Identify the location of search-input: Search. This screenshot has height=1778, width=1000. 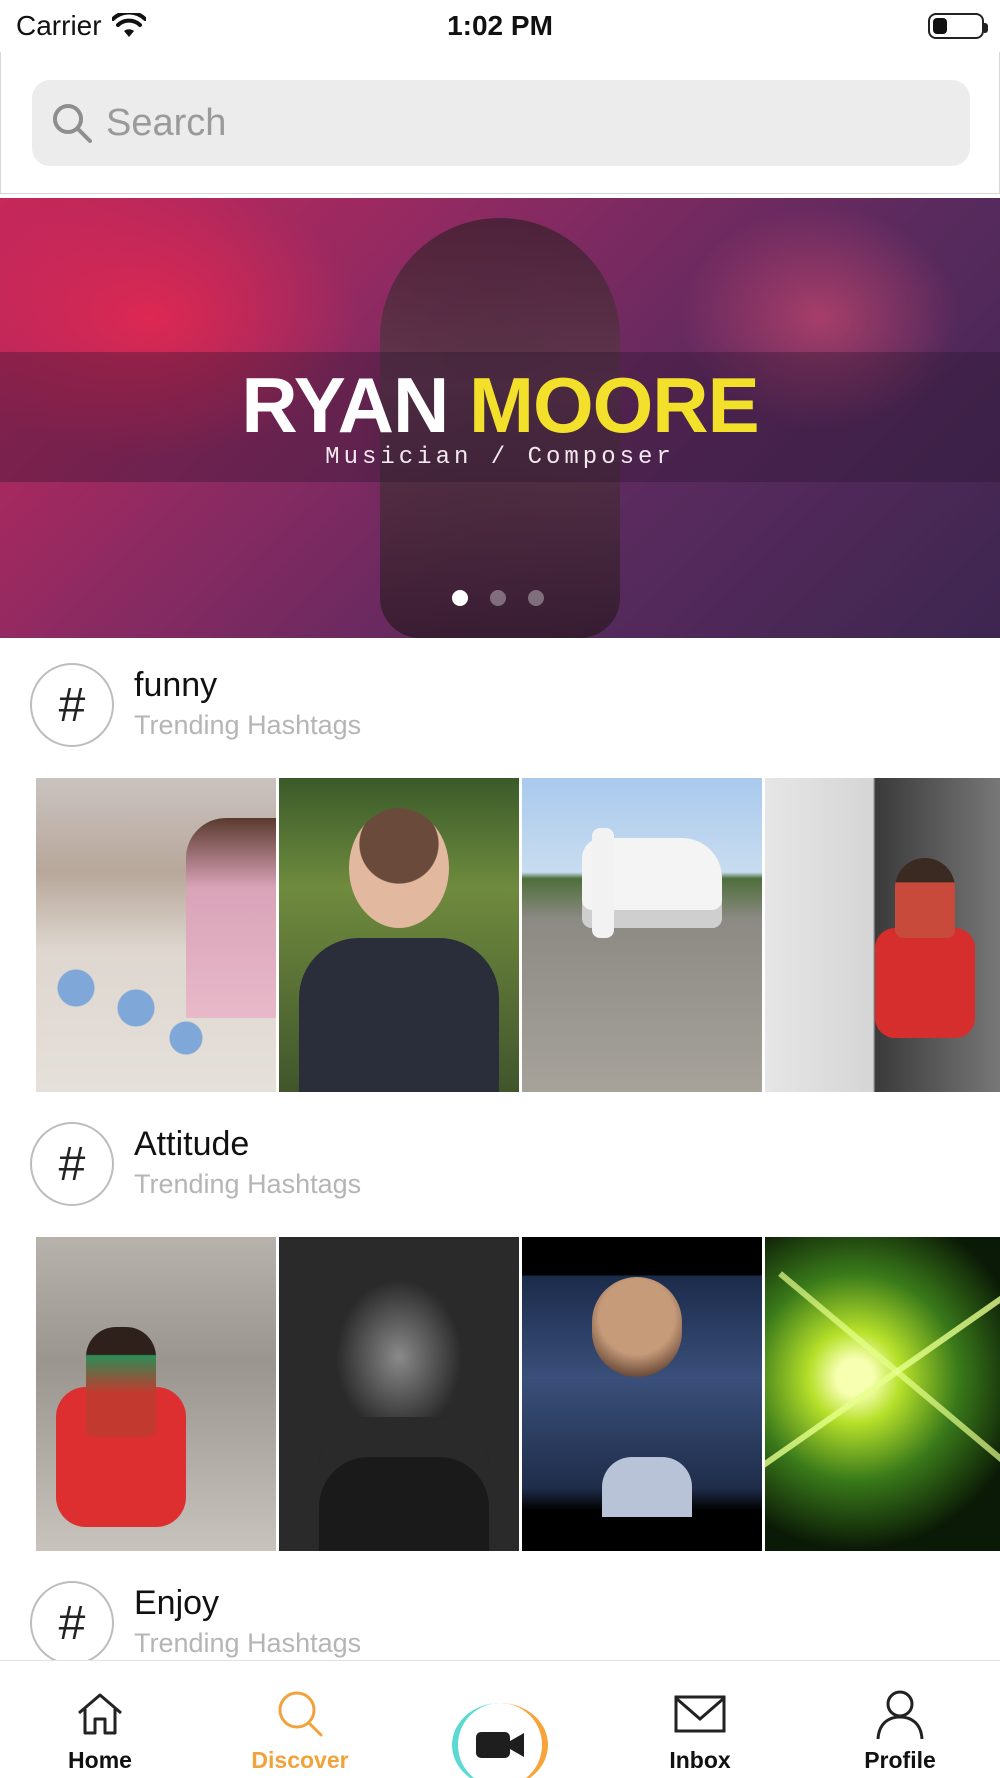
(501, 123).